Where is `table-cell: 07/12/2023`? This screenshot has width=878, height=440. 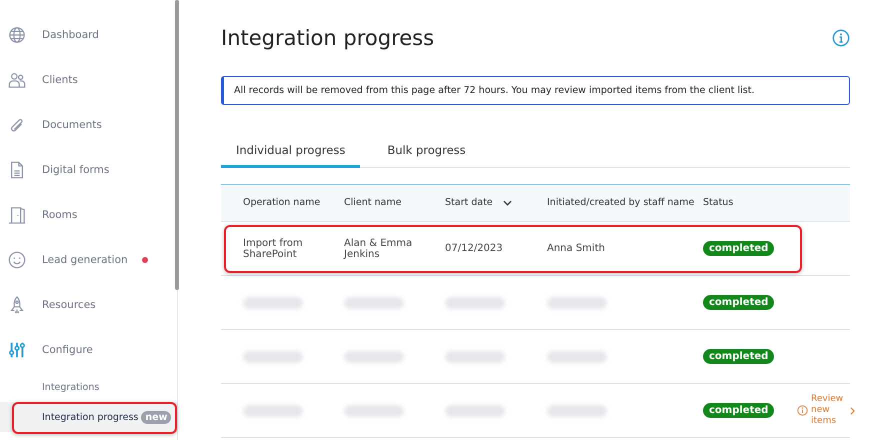
table-cell: 07/12/2023 is located at coordinates (474, 248).